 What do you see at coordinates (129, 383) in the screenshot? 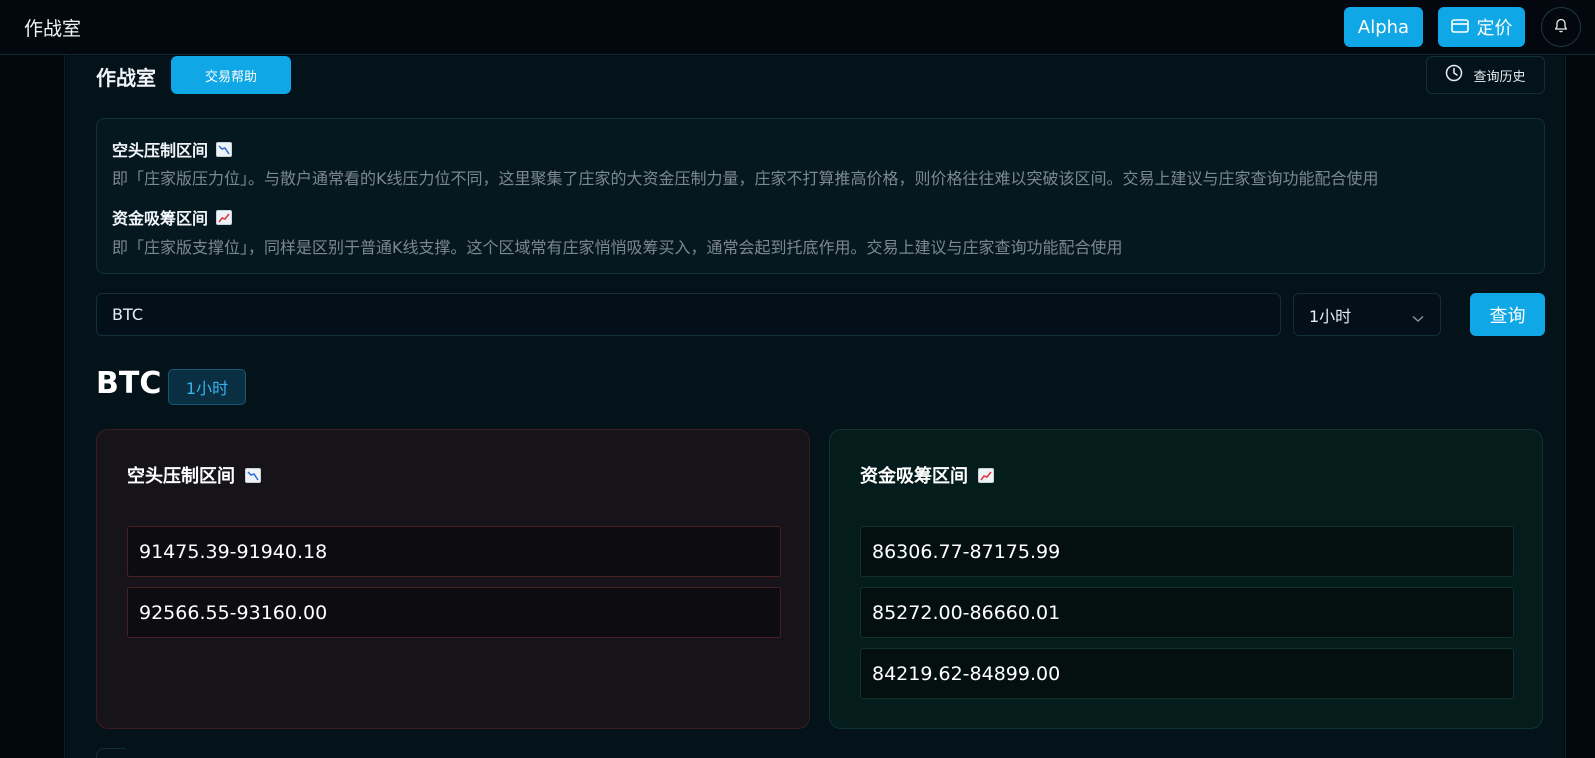
I see `result-symbol: BTC` at bounding box center [129, 383].